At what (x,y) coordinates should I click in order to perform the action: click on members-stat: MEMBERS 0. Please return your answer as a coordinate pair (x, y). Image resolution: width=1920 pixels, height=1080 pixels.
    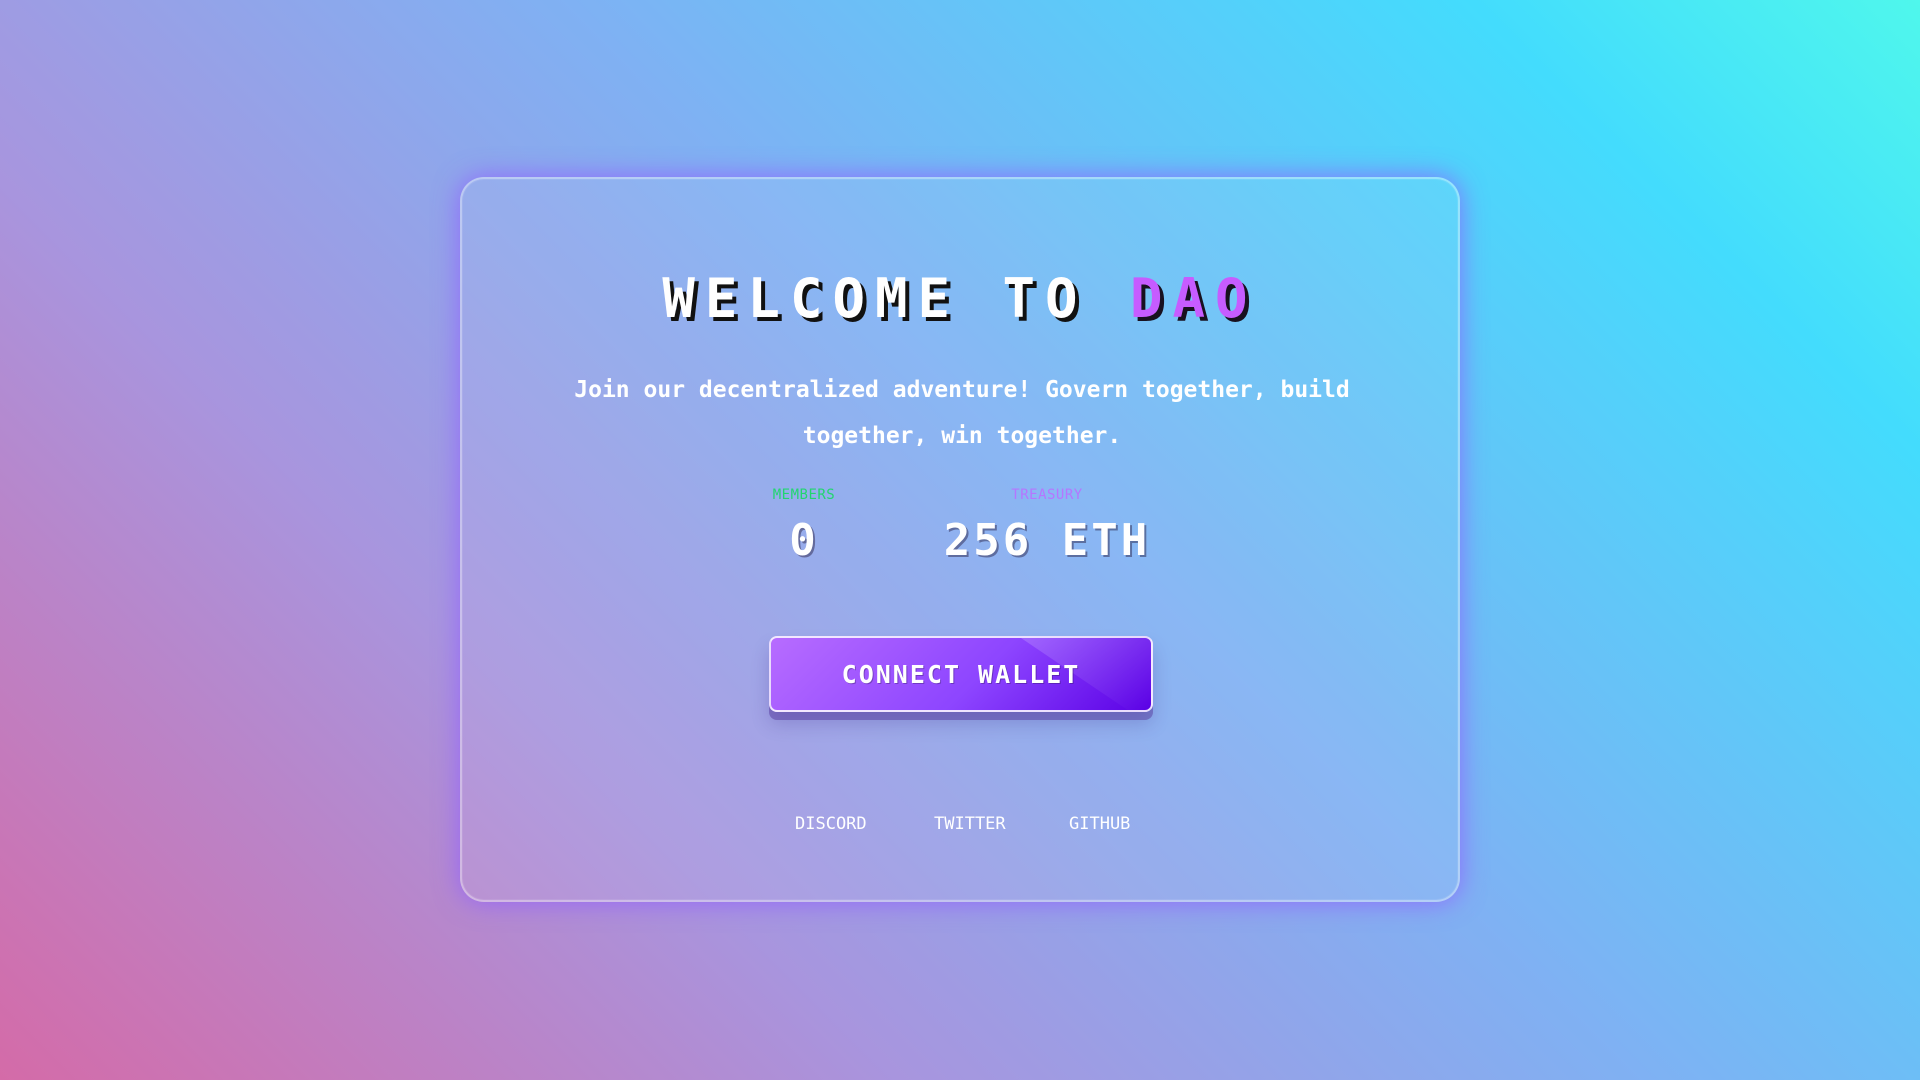
    Looking at the image, I should click on (804, 524).